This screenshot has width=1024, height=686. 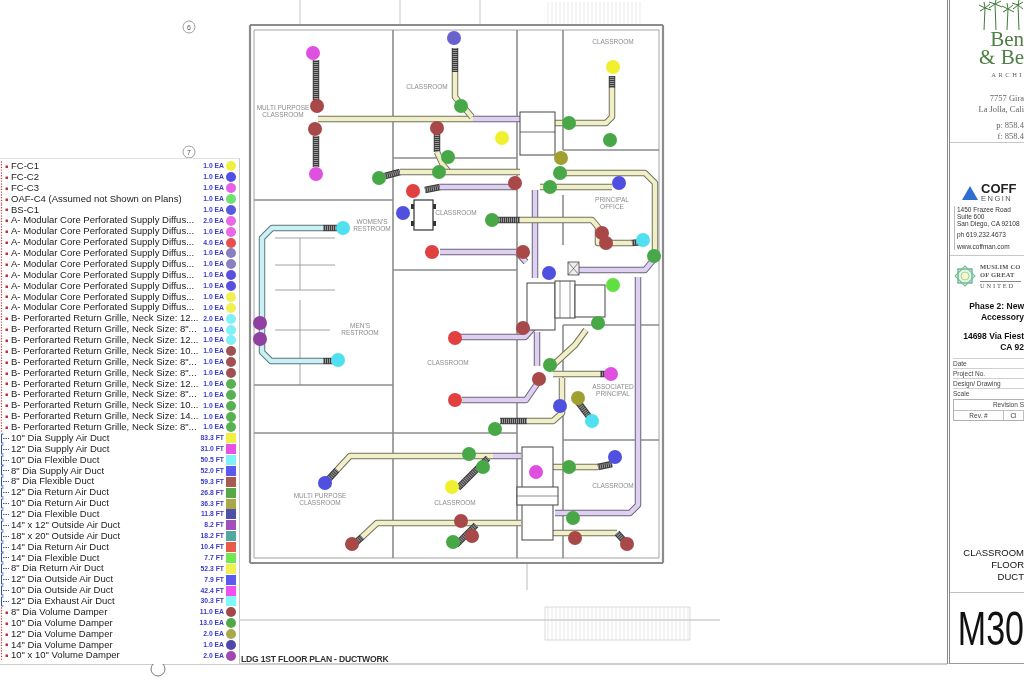 I want to click on legend-label: 14" Dia Return Air Duct, so click(x=60, y=547).